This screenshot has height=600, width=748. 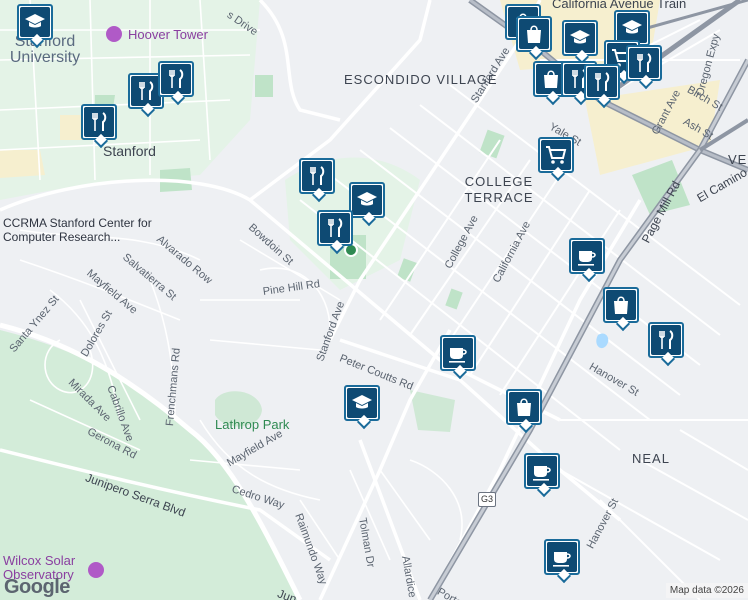 What do you see at coordinates (168, 34) in the screenshot?
I see `place-hoover-tower: Hoover Tower` at bounding box center [168, 34].